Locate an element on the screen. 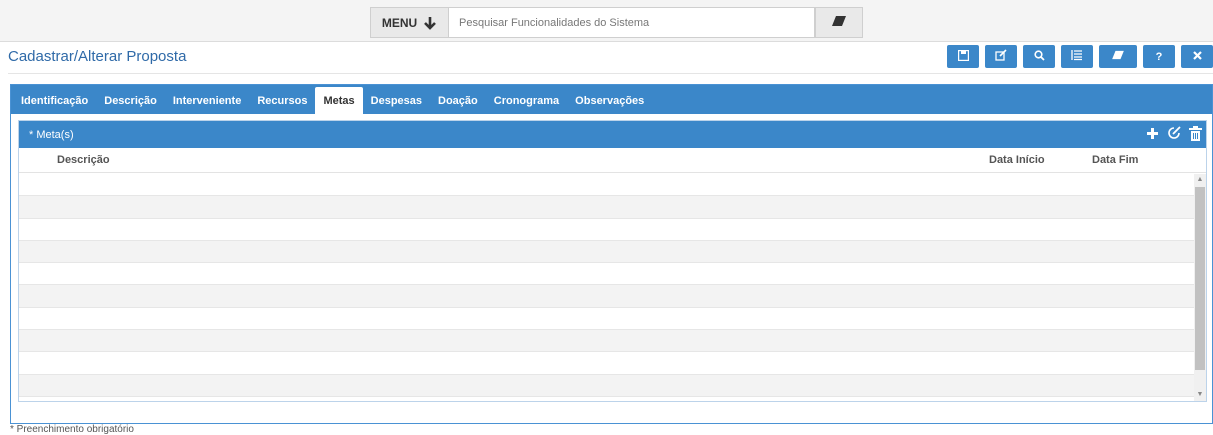  grid-column-headers: Descrição Data Início Data Fim is located at coordinates (612, 160).